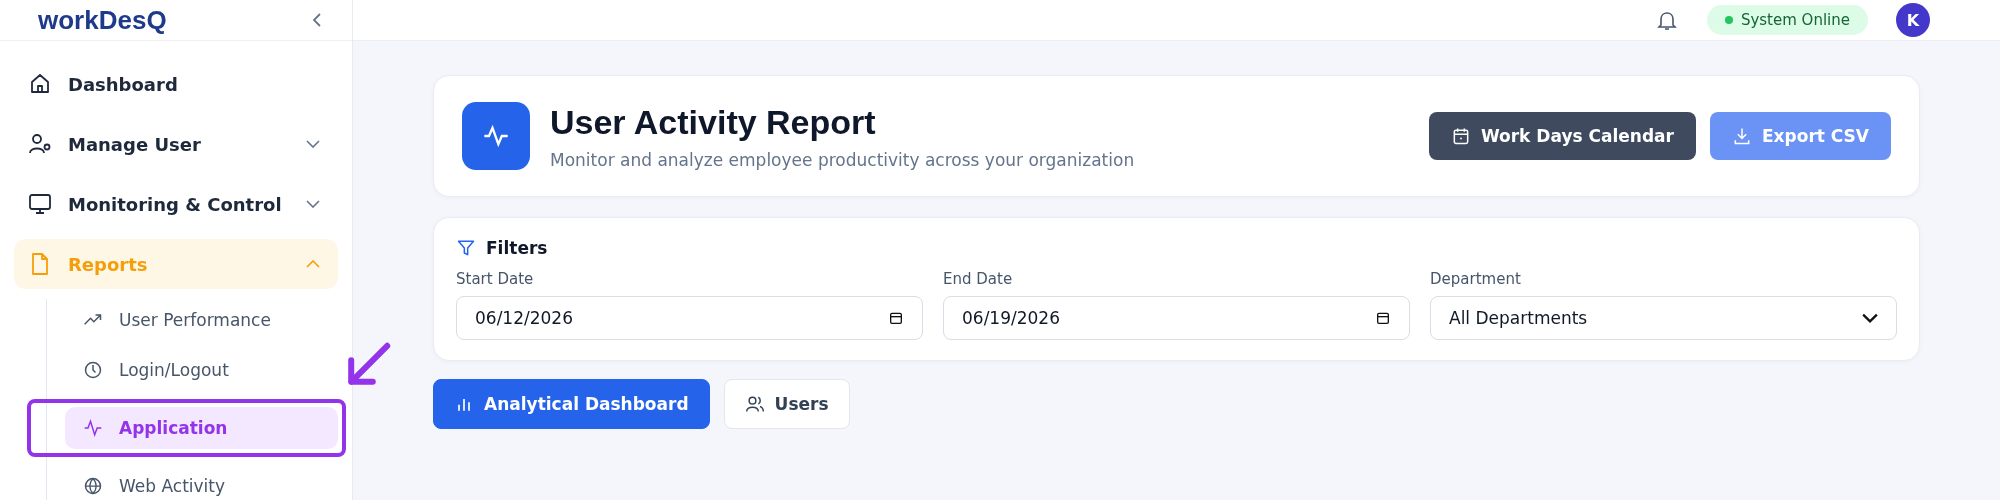 The height and width of the screenshot is (500, 2000). I want to click on view-tab: Analytical Dashboard, so click(571, 404).